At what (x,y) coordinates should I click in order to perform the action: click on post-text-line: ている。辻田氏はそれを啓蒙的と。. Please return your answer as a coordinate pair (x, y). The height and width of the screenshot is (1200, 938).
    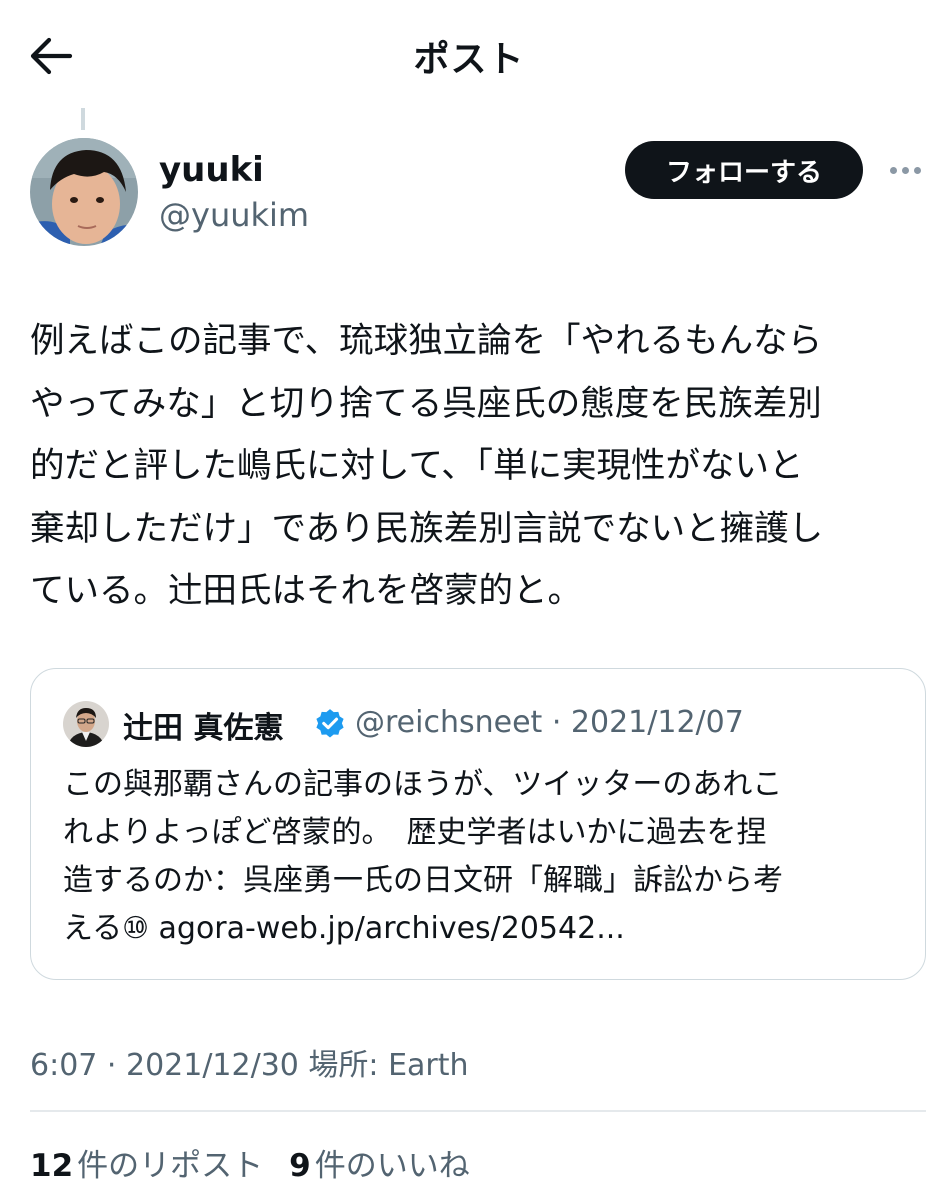
    Looking at the image, I should click on (306, 591).